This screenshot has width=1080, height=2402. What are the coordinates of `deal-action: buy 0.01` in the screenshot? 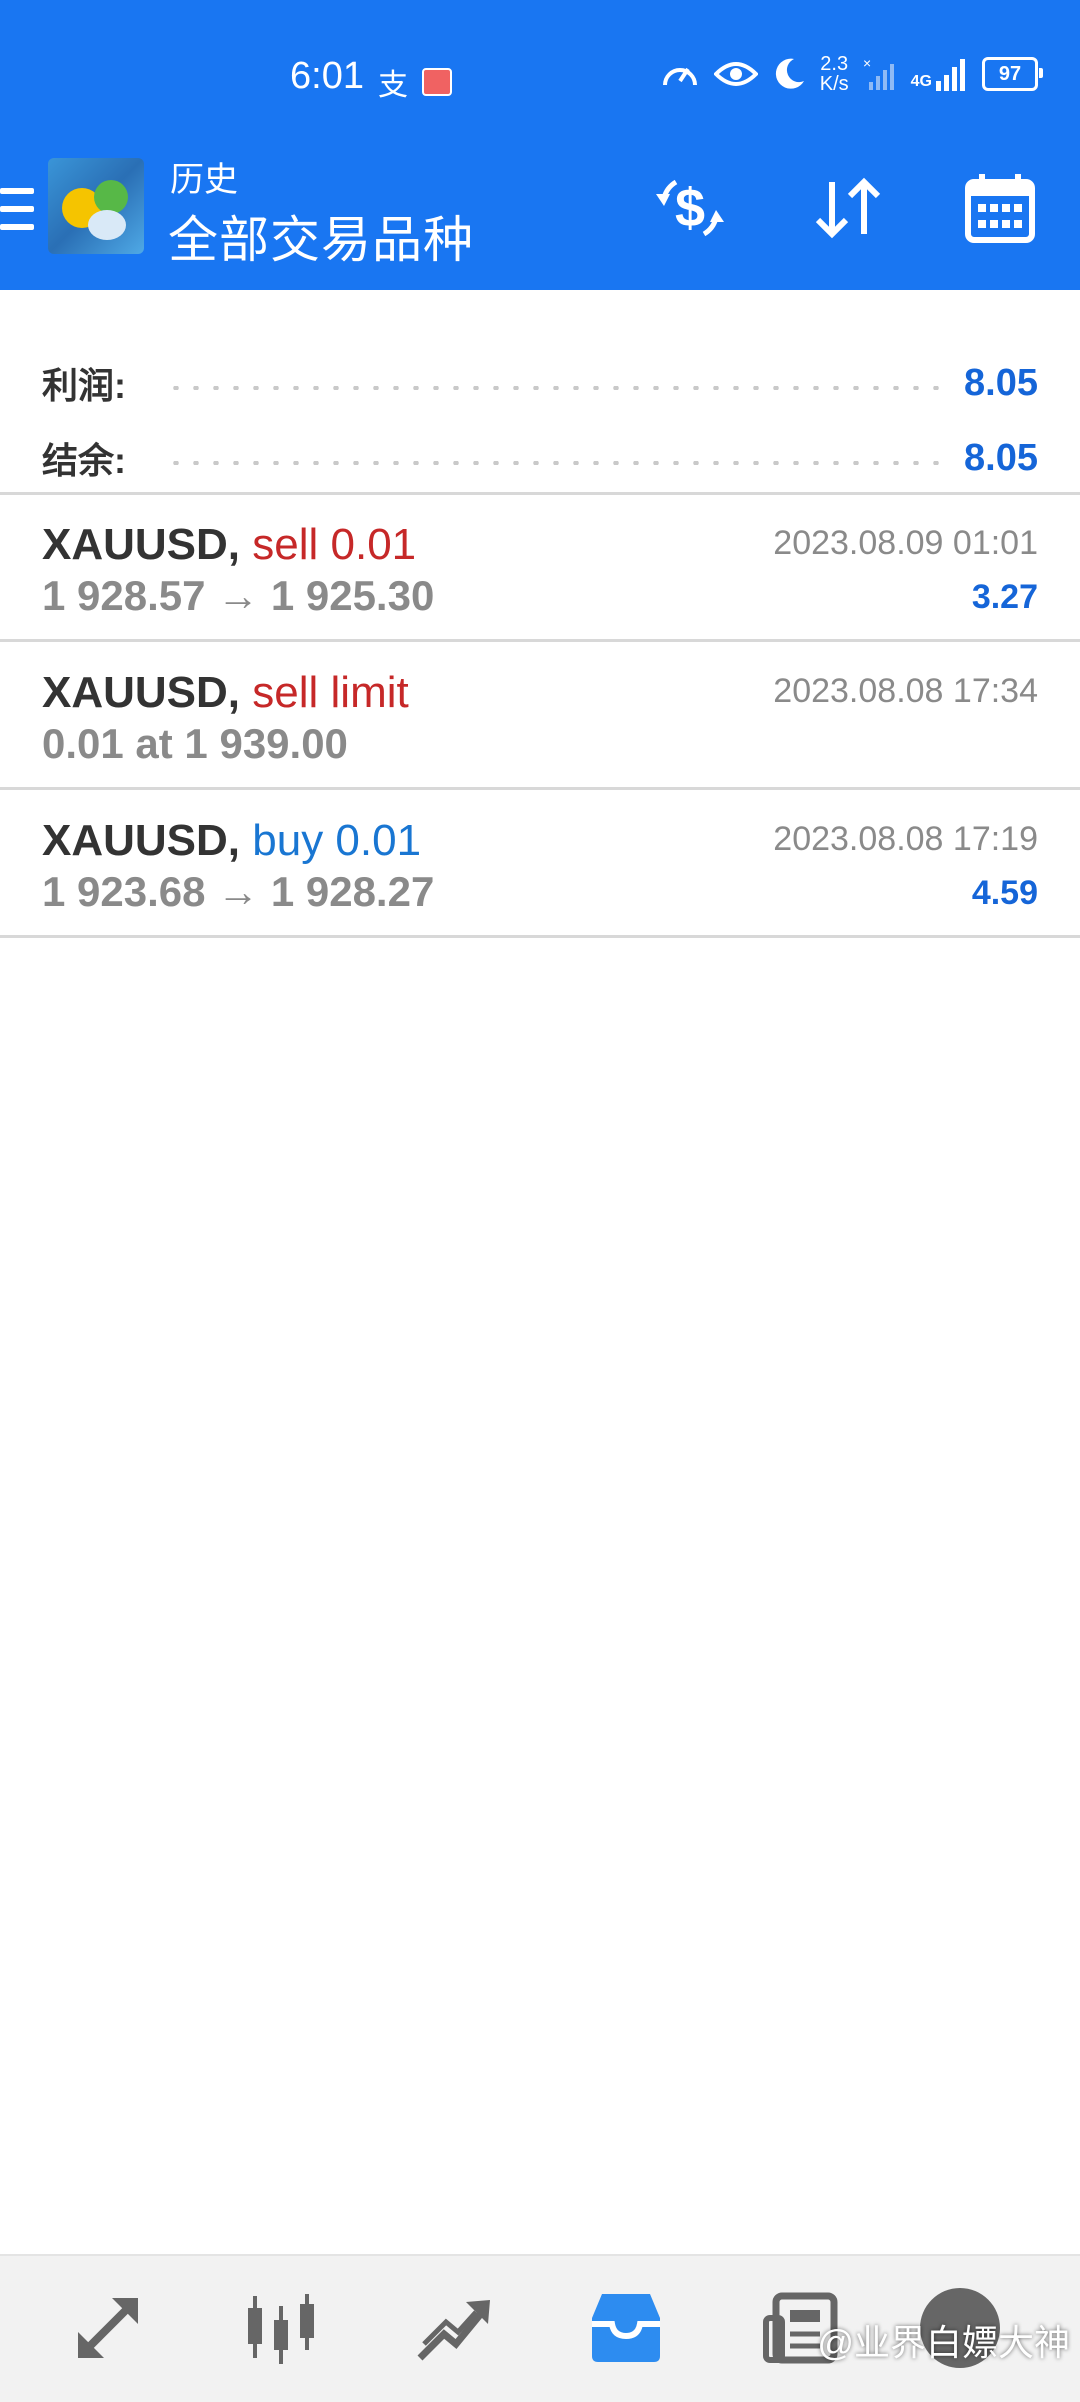 It's located at (337, 840).